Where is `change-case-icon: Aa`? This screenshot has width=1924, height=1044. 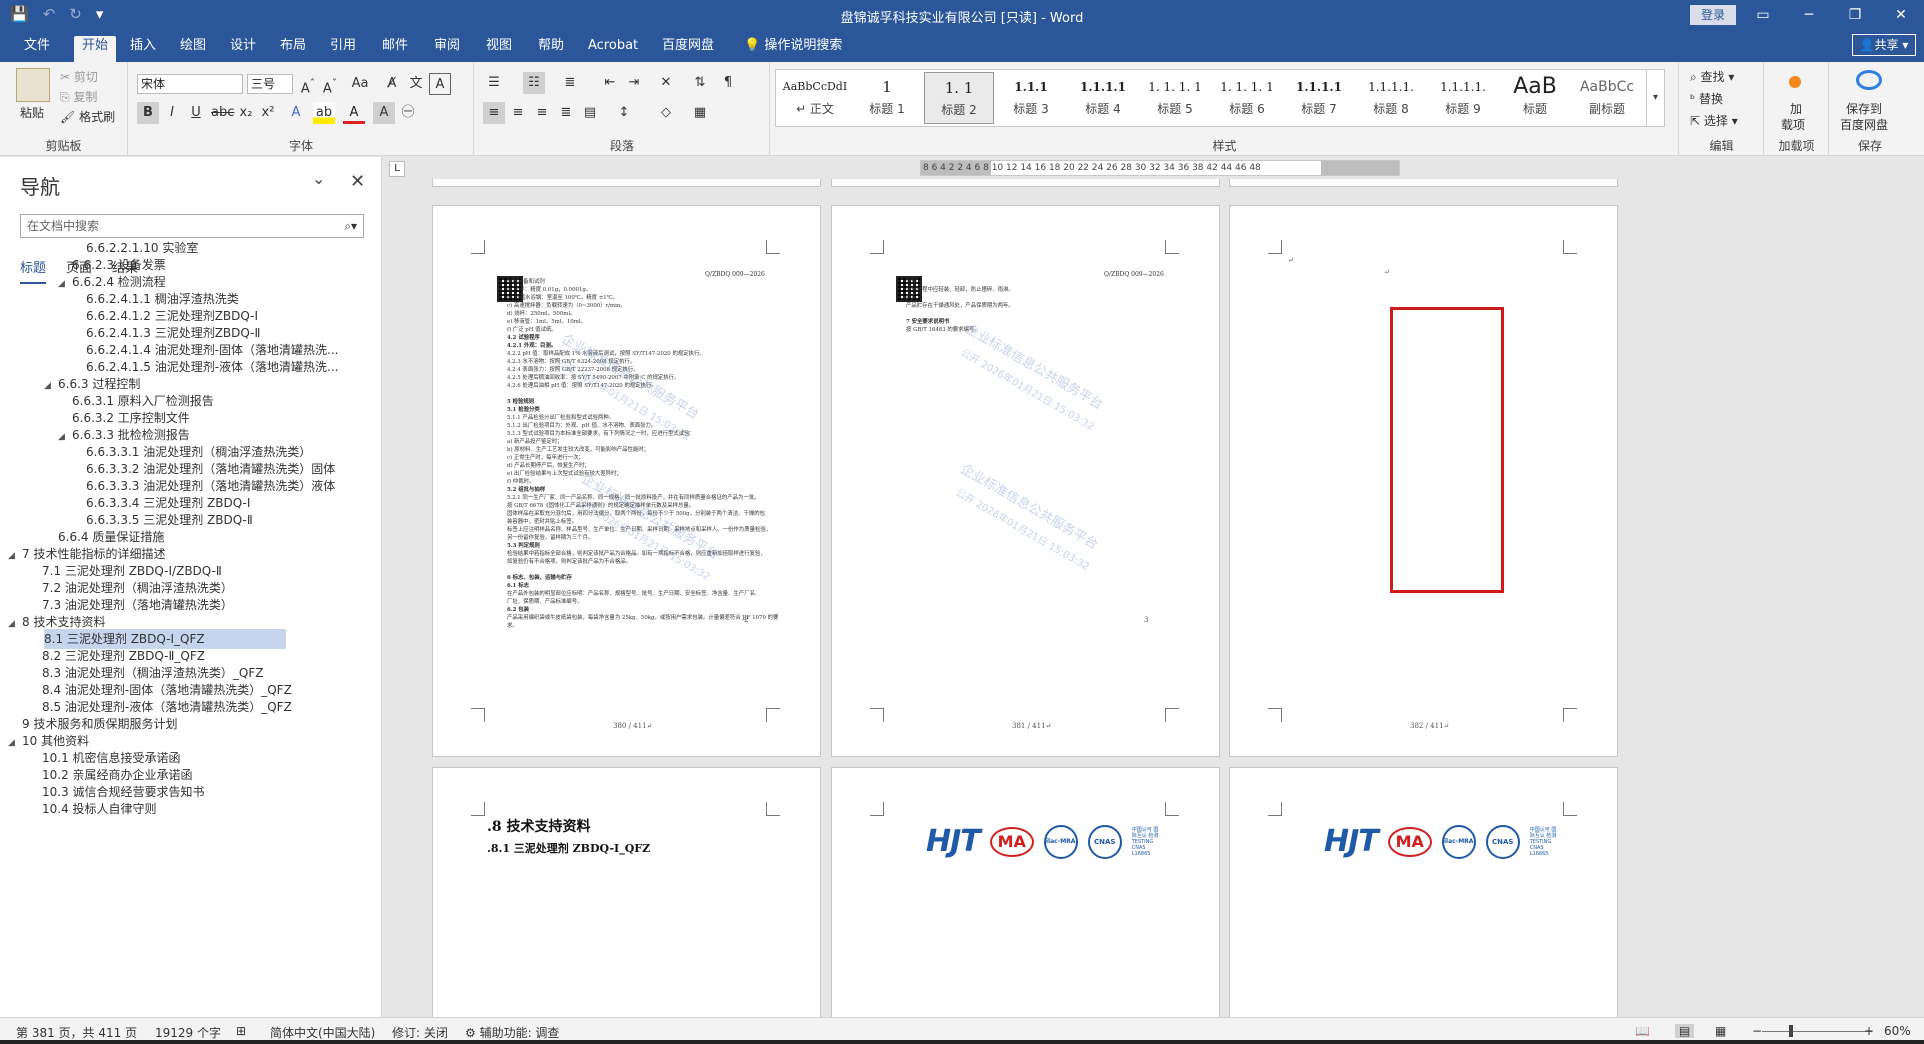 change-case-icon: Aa is located at coordinates (360, 84).